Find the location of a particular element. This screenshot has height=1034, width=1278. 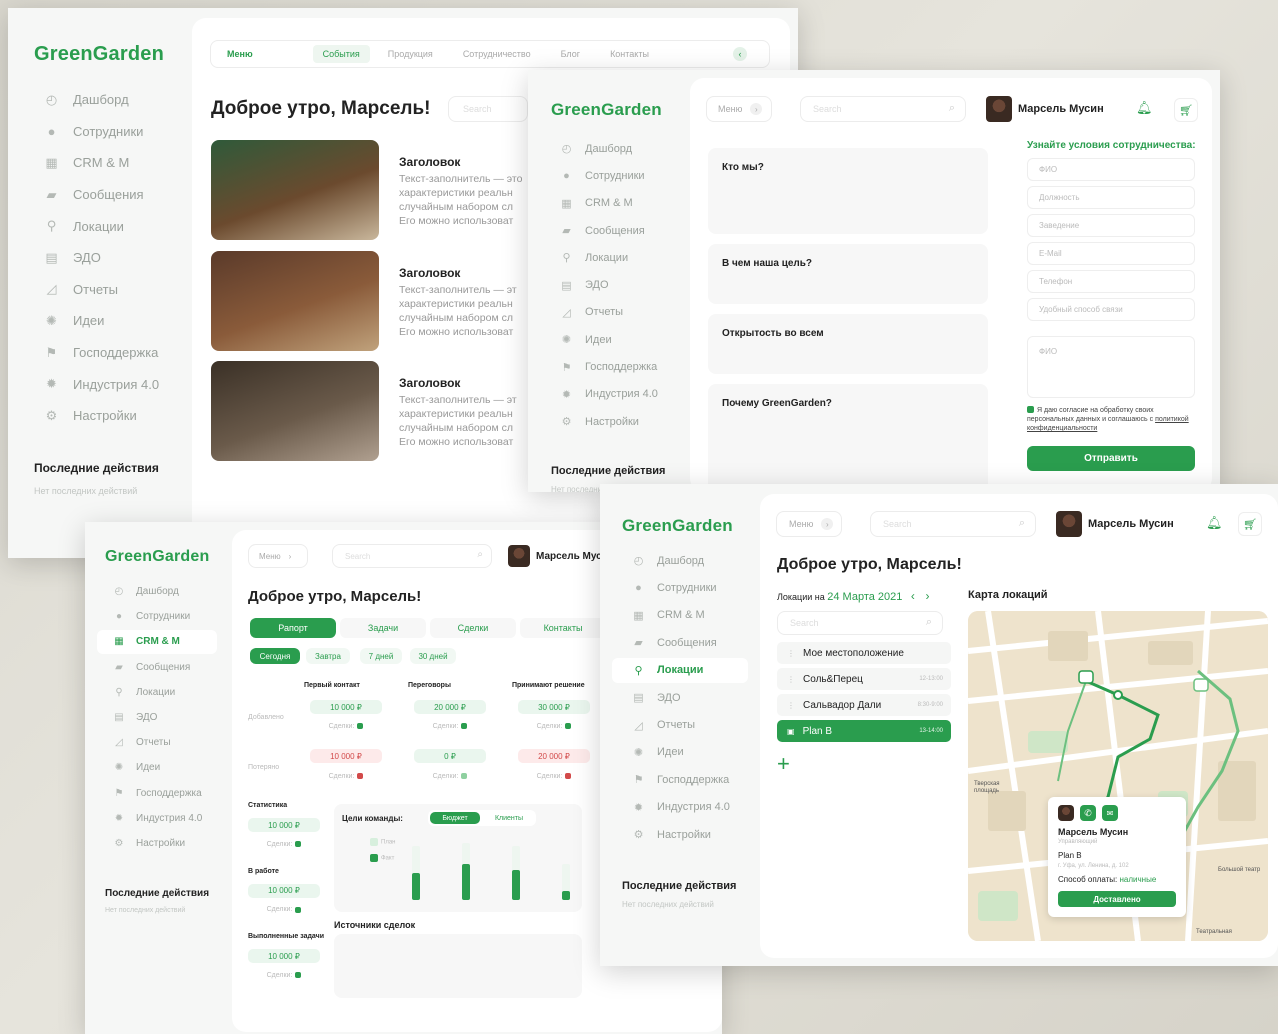

period-1: Завтра is located at coordinates (328, 656).